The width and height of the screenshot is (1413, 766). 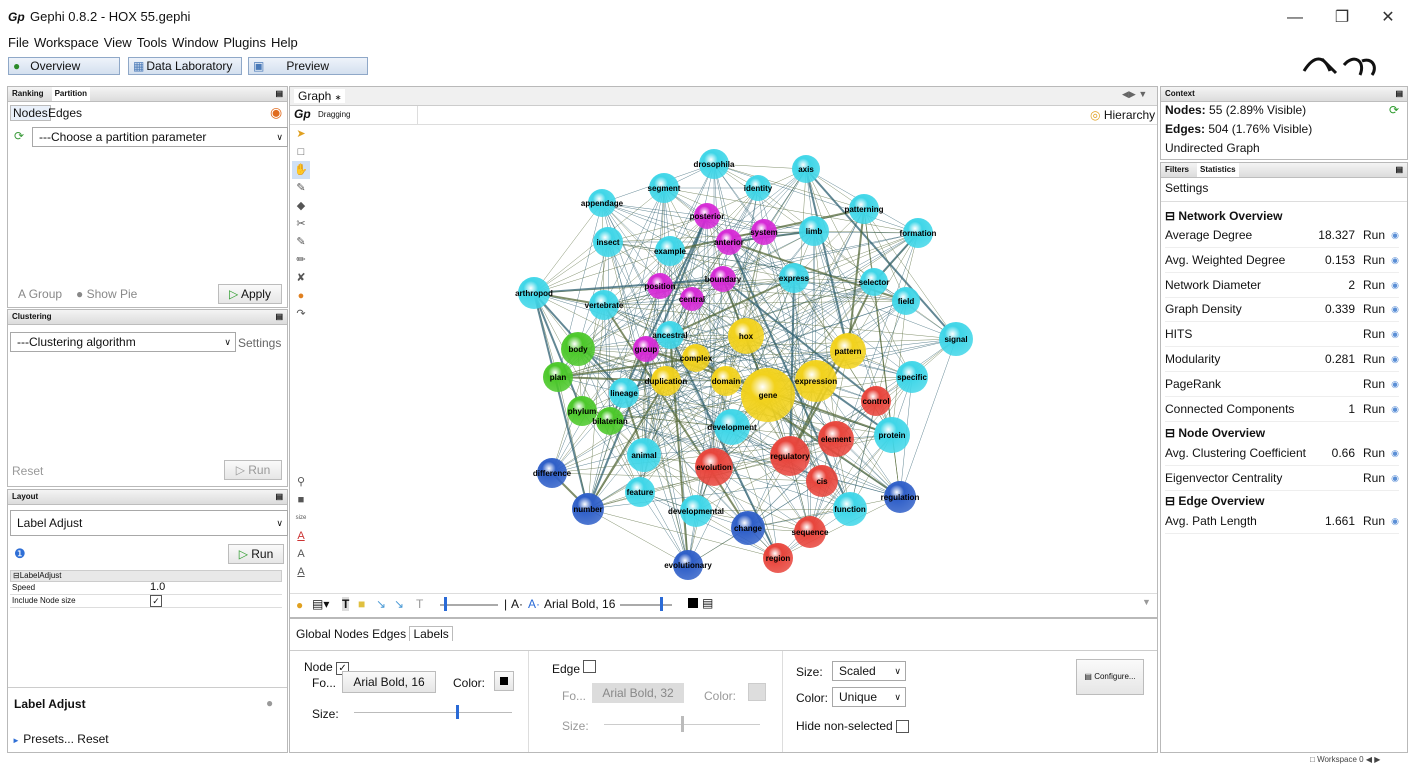 What do you see at coordinates (806, 169) in the screenshot?
I see `graph-node-axis: axis` at bounding box center [806, 169].